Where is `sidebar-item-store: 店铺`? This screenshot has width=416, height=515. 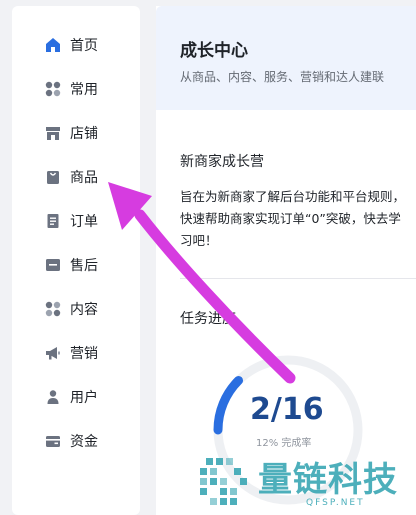
sidebar-item-store: 店铺 is located at coordinates (71, 133).